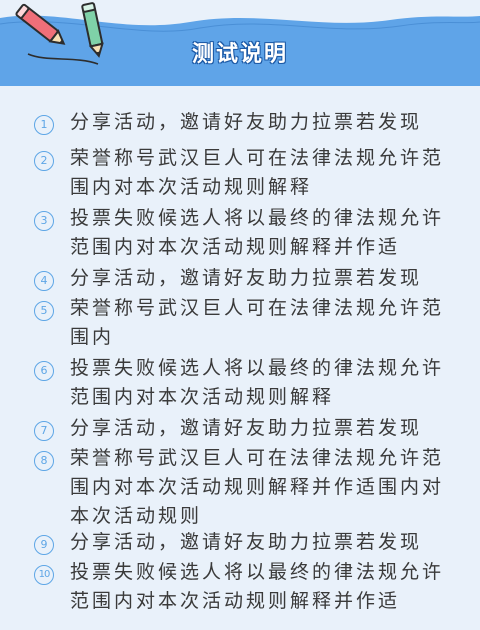 The height and width of the screenshot is (630, 480). I want to click on item-number-badge: 4, so click(44, 281).